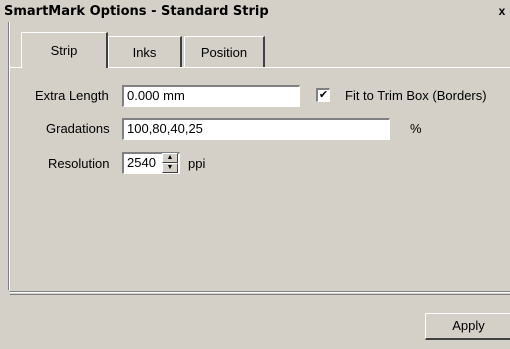 The width and height of the screenshot is (510, 349). What do you see at coordinates (416, 128) in the screenshot?
I see `gradations-unit: %` at bounding box center [416, 128].